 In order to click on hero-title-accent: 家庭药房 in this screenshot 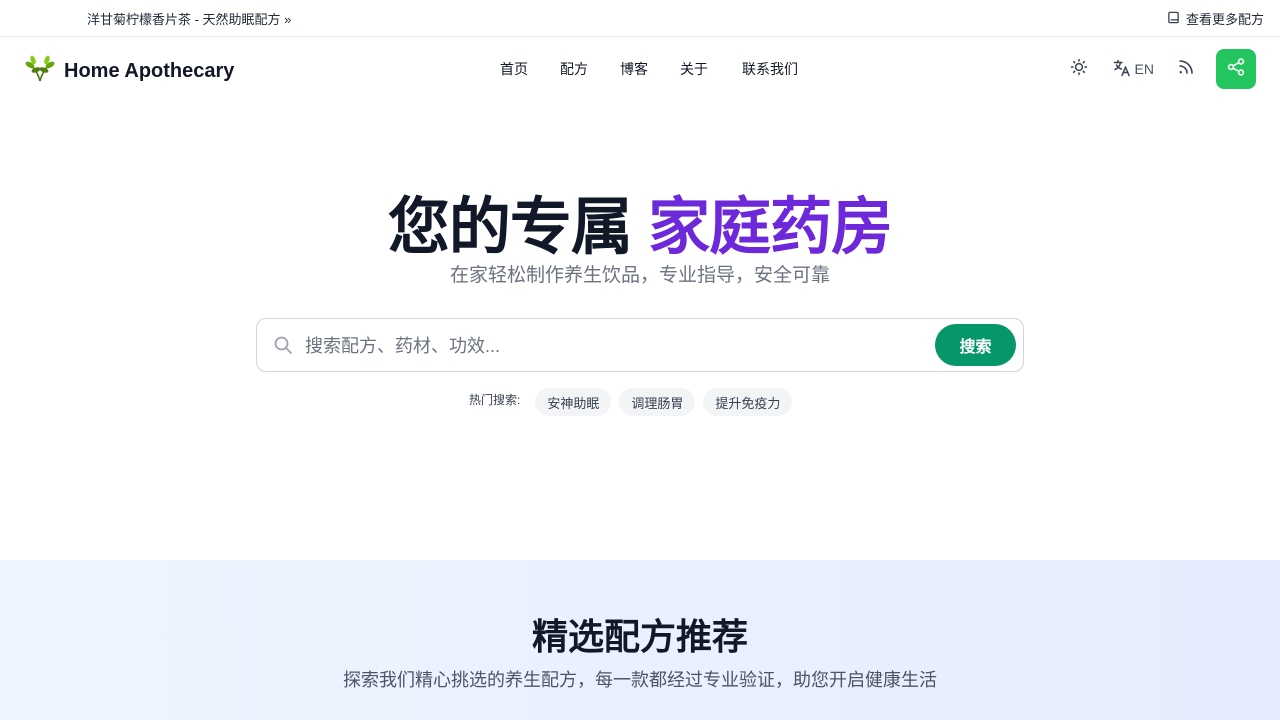, I will do `click(770, 227)`.